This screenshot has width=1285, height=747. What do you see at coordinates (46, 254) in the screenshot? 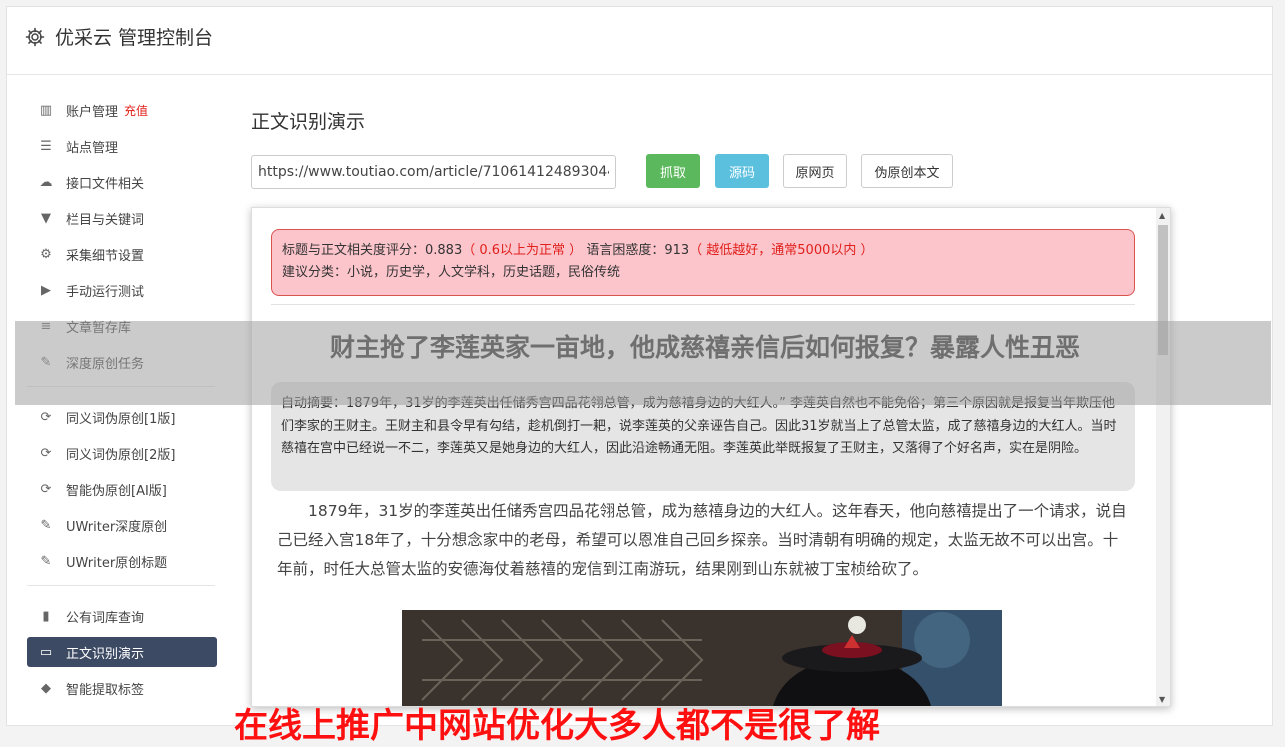
I see `gears-icon: ⚙` at bounding box center [46, 254].